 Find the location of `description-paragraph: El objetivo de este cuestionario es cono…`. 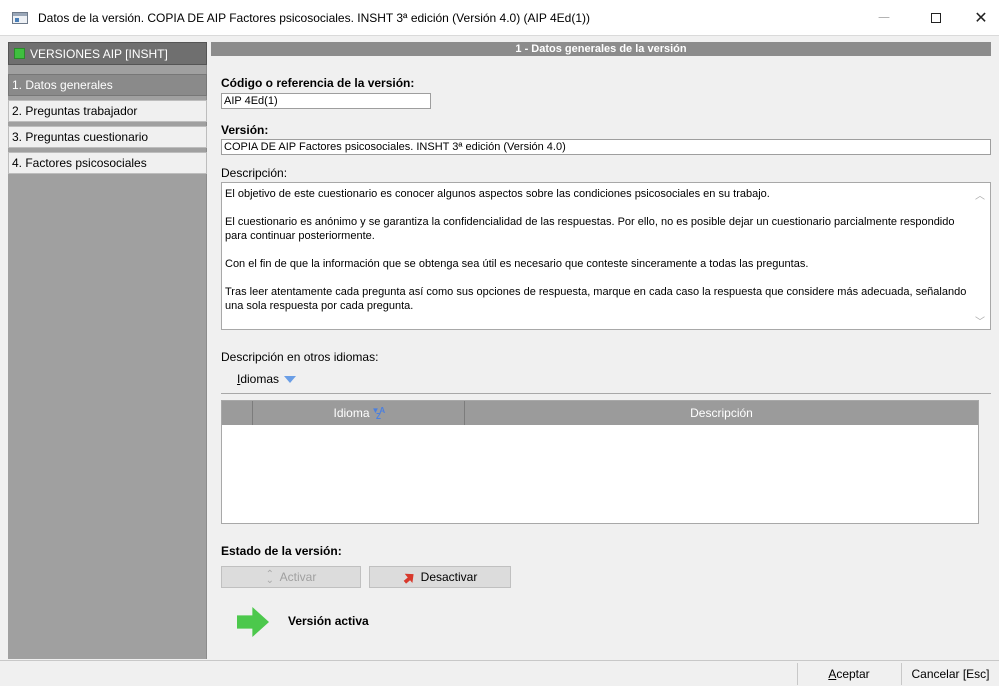

description-paragraph: El objetivo de este cuestionario es cono… is located at coordinates (497, 194).